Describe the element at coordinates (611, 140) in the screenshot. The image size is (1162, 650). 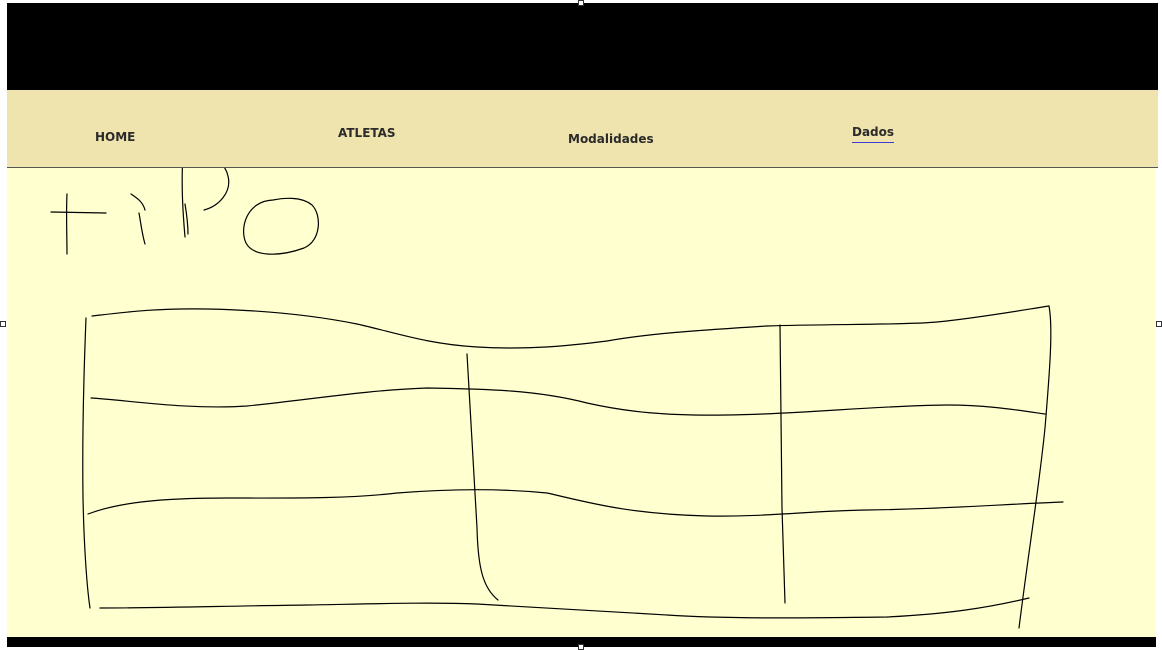
I see `nav-item-modalidades: Modalidades` at that location.